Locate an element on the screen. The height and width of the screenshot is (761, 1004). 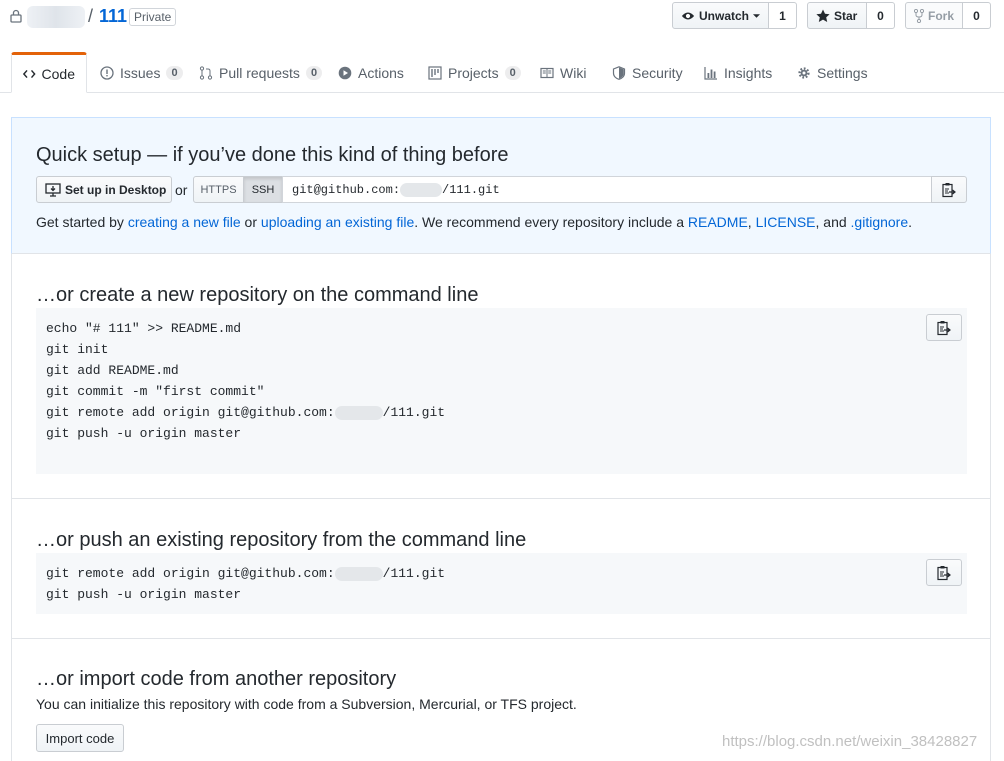
fork-label: Fork is located at coordinates (940, 15).